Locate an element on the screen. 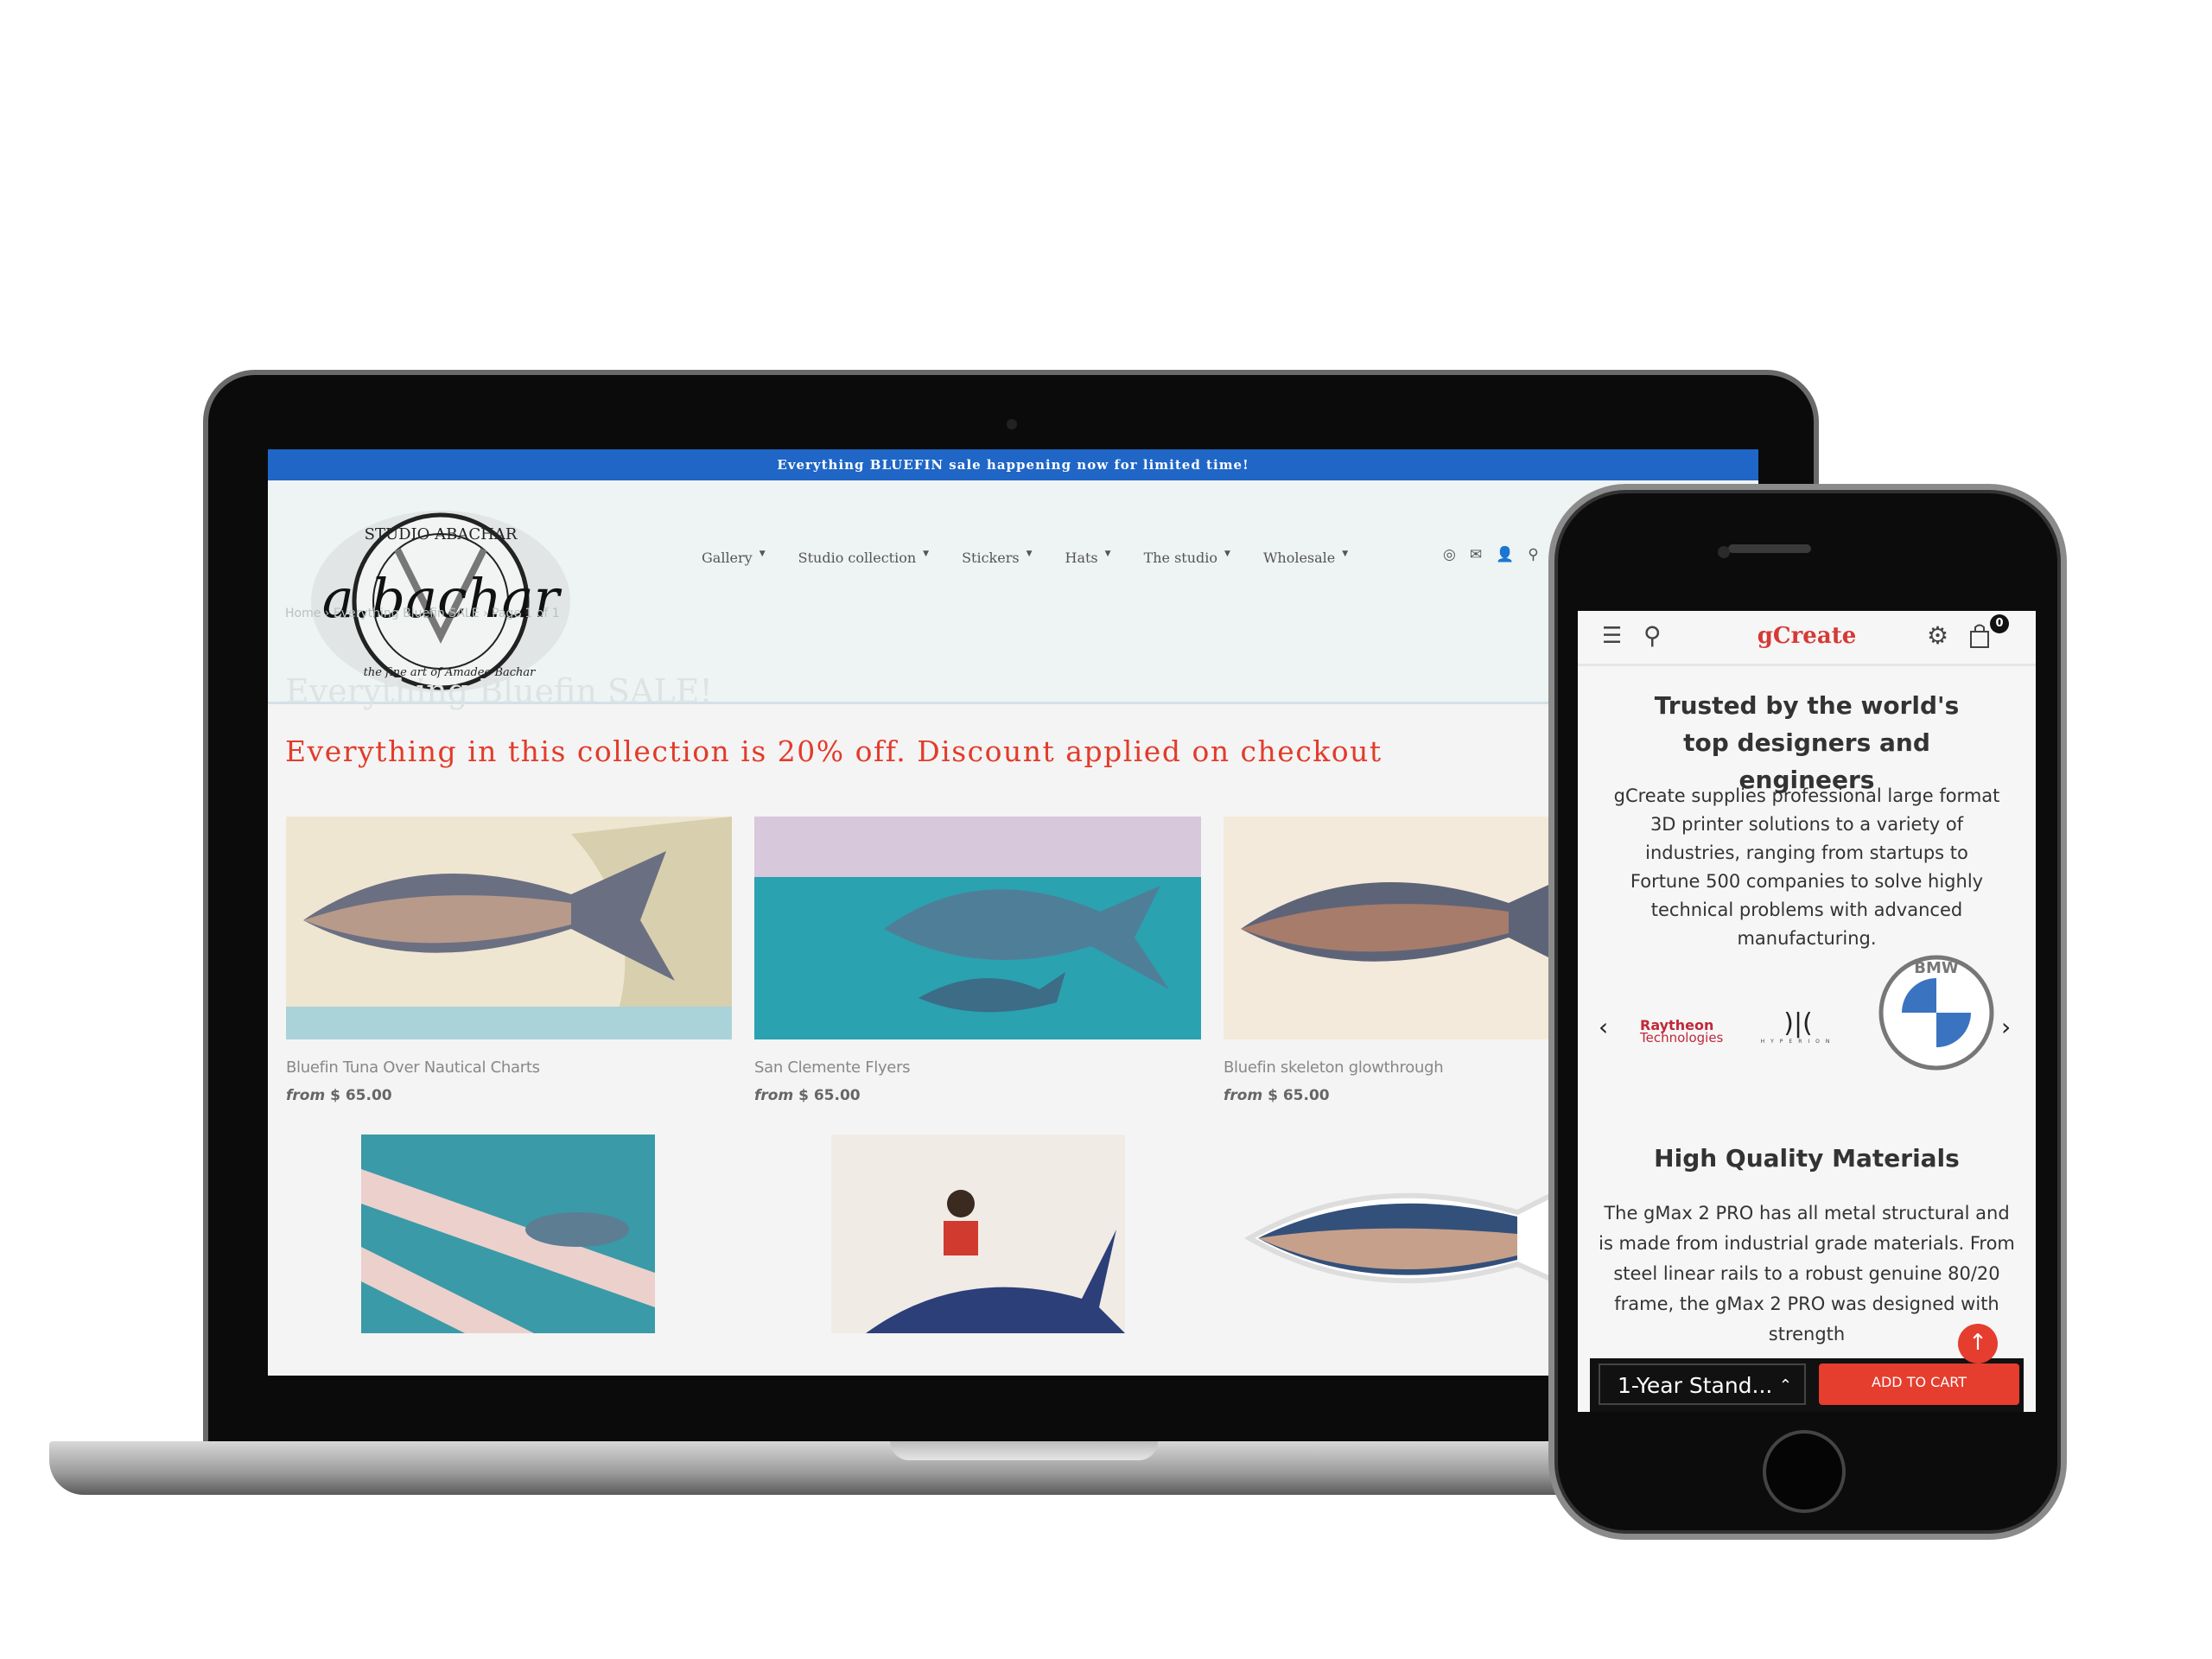 This screenshot has width=2212, height=1659. product-name: Bluefin Tuna Over Nautical Charts is located at coordinates (509, 1067).